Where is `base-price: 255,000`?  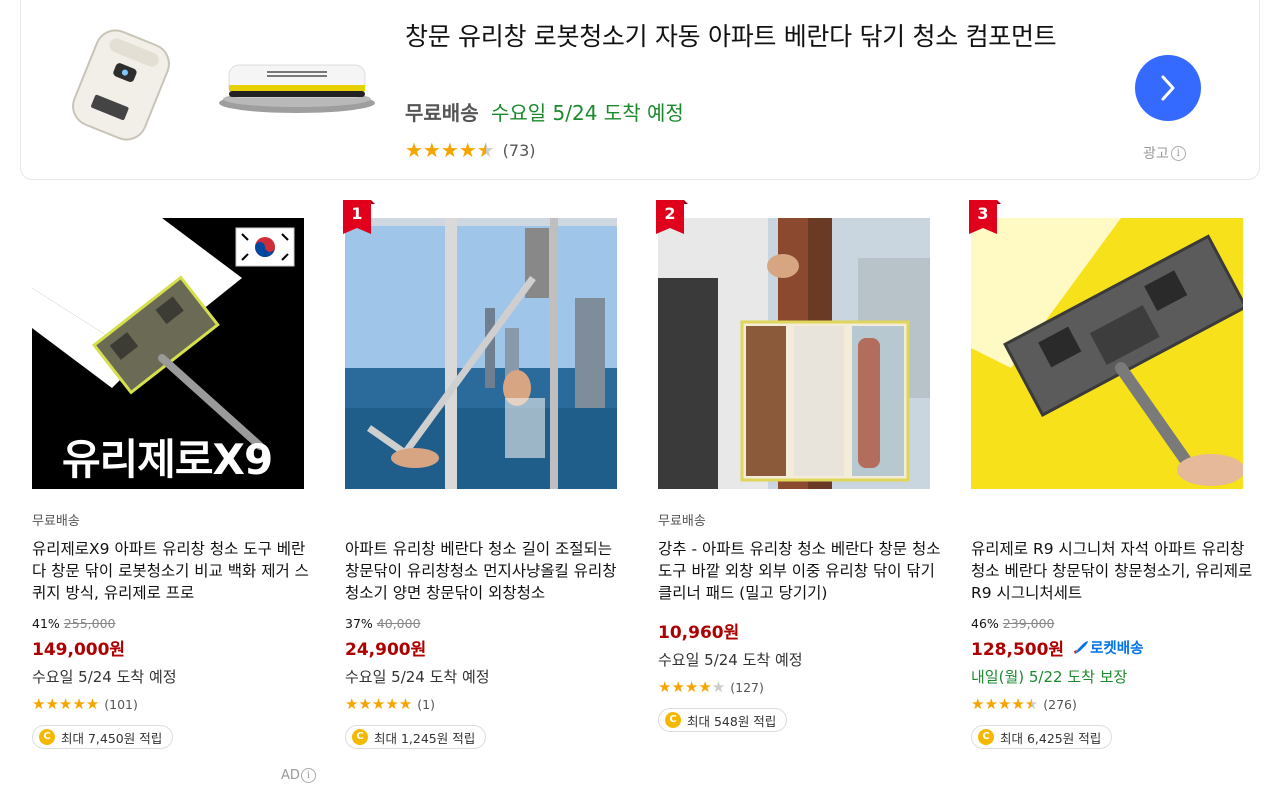
base-price: 255,000 is located at coordinates (89, 623).